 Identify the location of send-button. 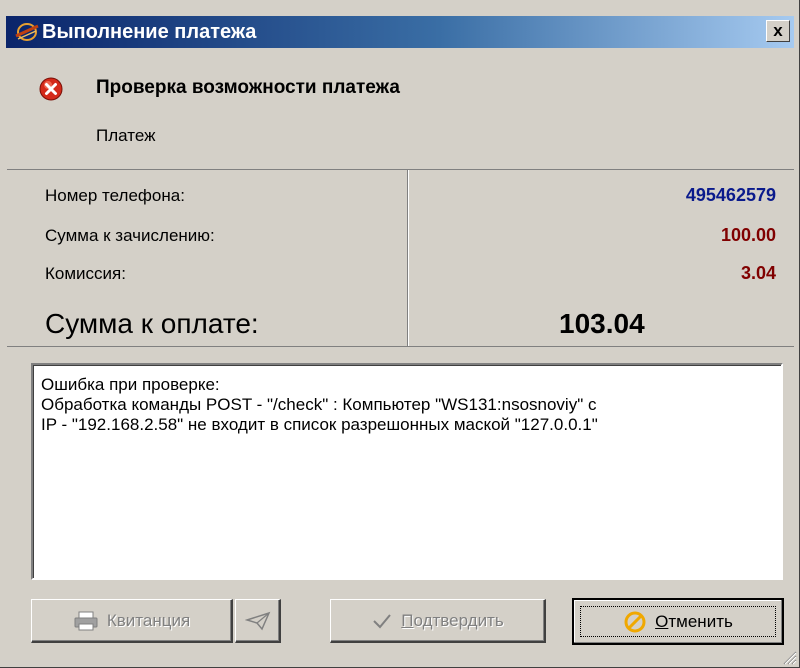
(258, 621).